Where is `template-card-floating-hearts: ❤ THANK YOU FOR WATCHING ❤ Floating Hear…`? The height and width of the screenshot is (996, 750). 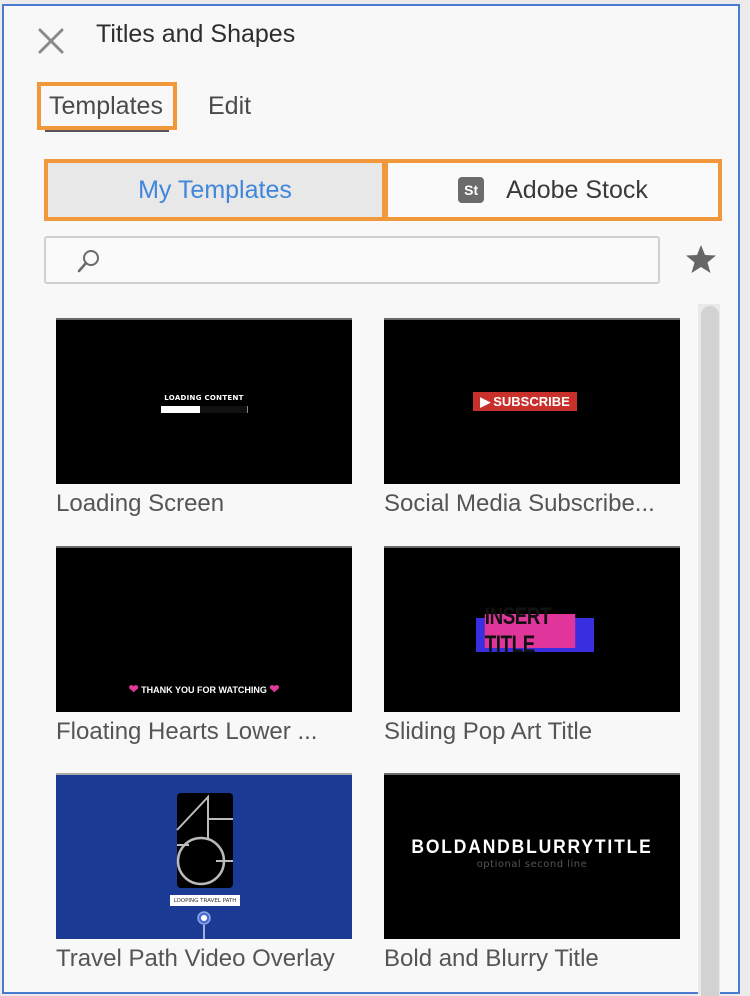 template-card-floating-hearts: ❤ THANK YOU FOR WATCHING ❤ Floating Hear… is located at coordinates (204, 646).